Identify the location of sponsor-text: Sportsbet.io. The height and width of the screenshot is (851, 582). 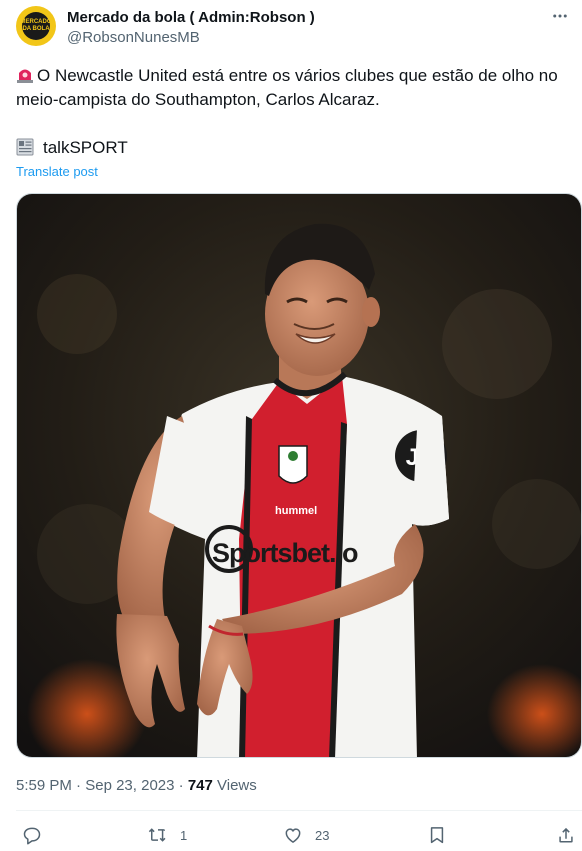
(285, 553).